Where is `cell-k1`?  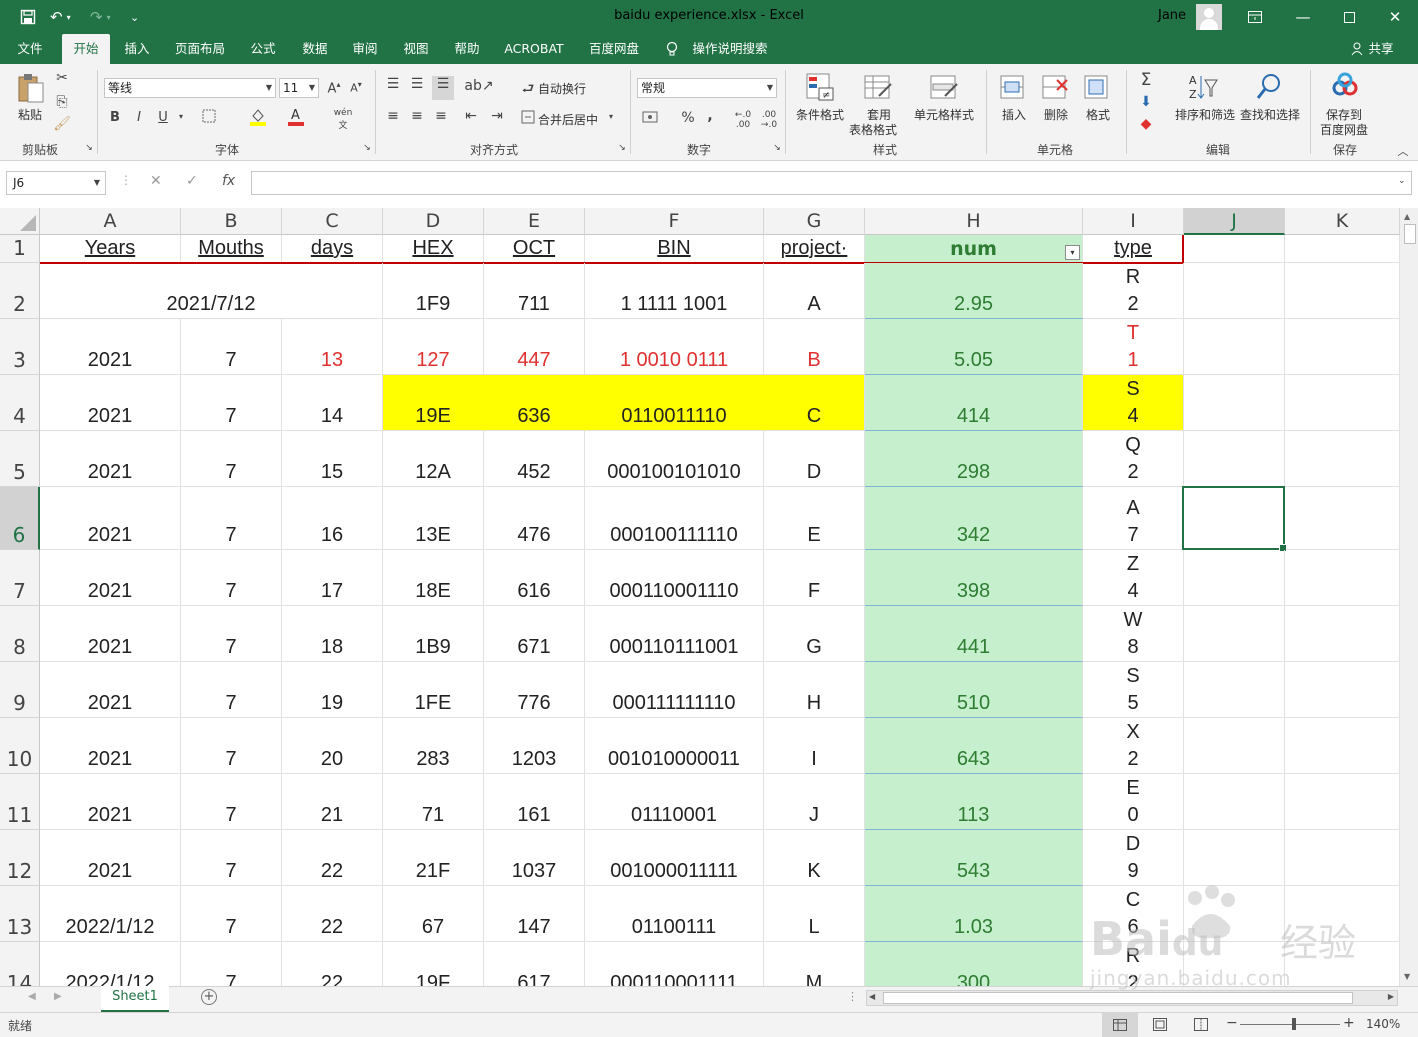
cell-k1 is located at coordinates (1342, 249).